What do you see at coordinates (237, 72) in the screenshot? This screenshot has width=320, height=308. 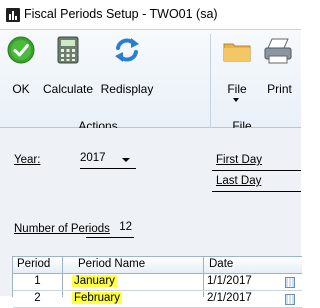 I see `file-button: File` at bounding box center [237, 72].